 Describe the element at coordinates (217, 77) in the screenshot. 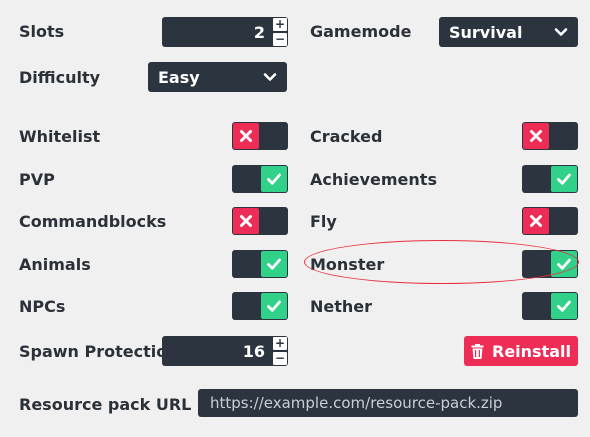

I see `difficulty-select: Easy` at that location.